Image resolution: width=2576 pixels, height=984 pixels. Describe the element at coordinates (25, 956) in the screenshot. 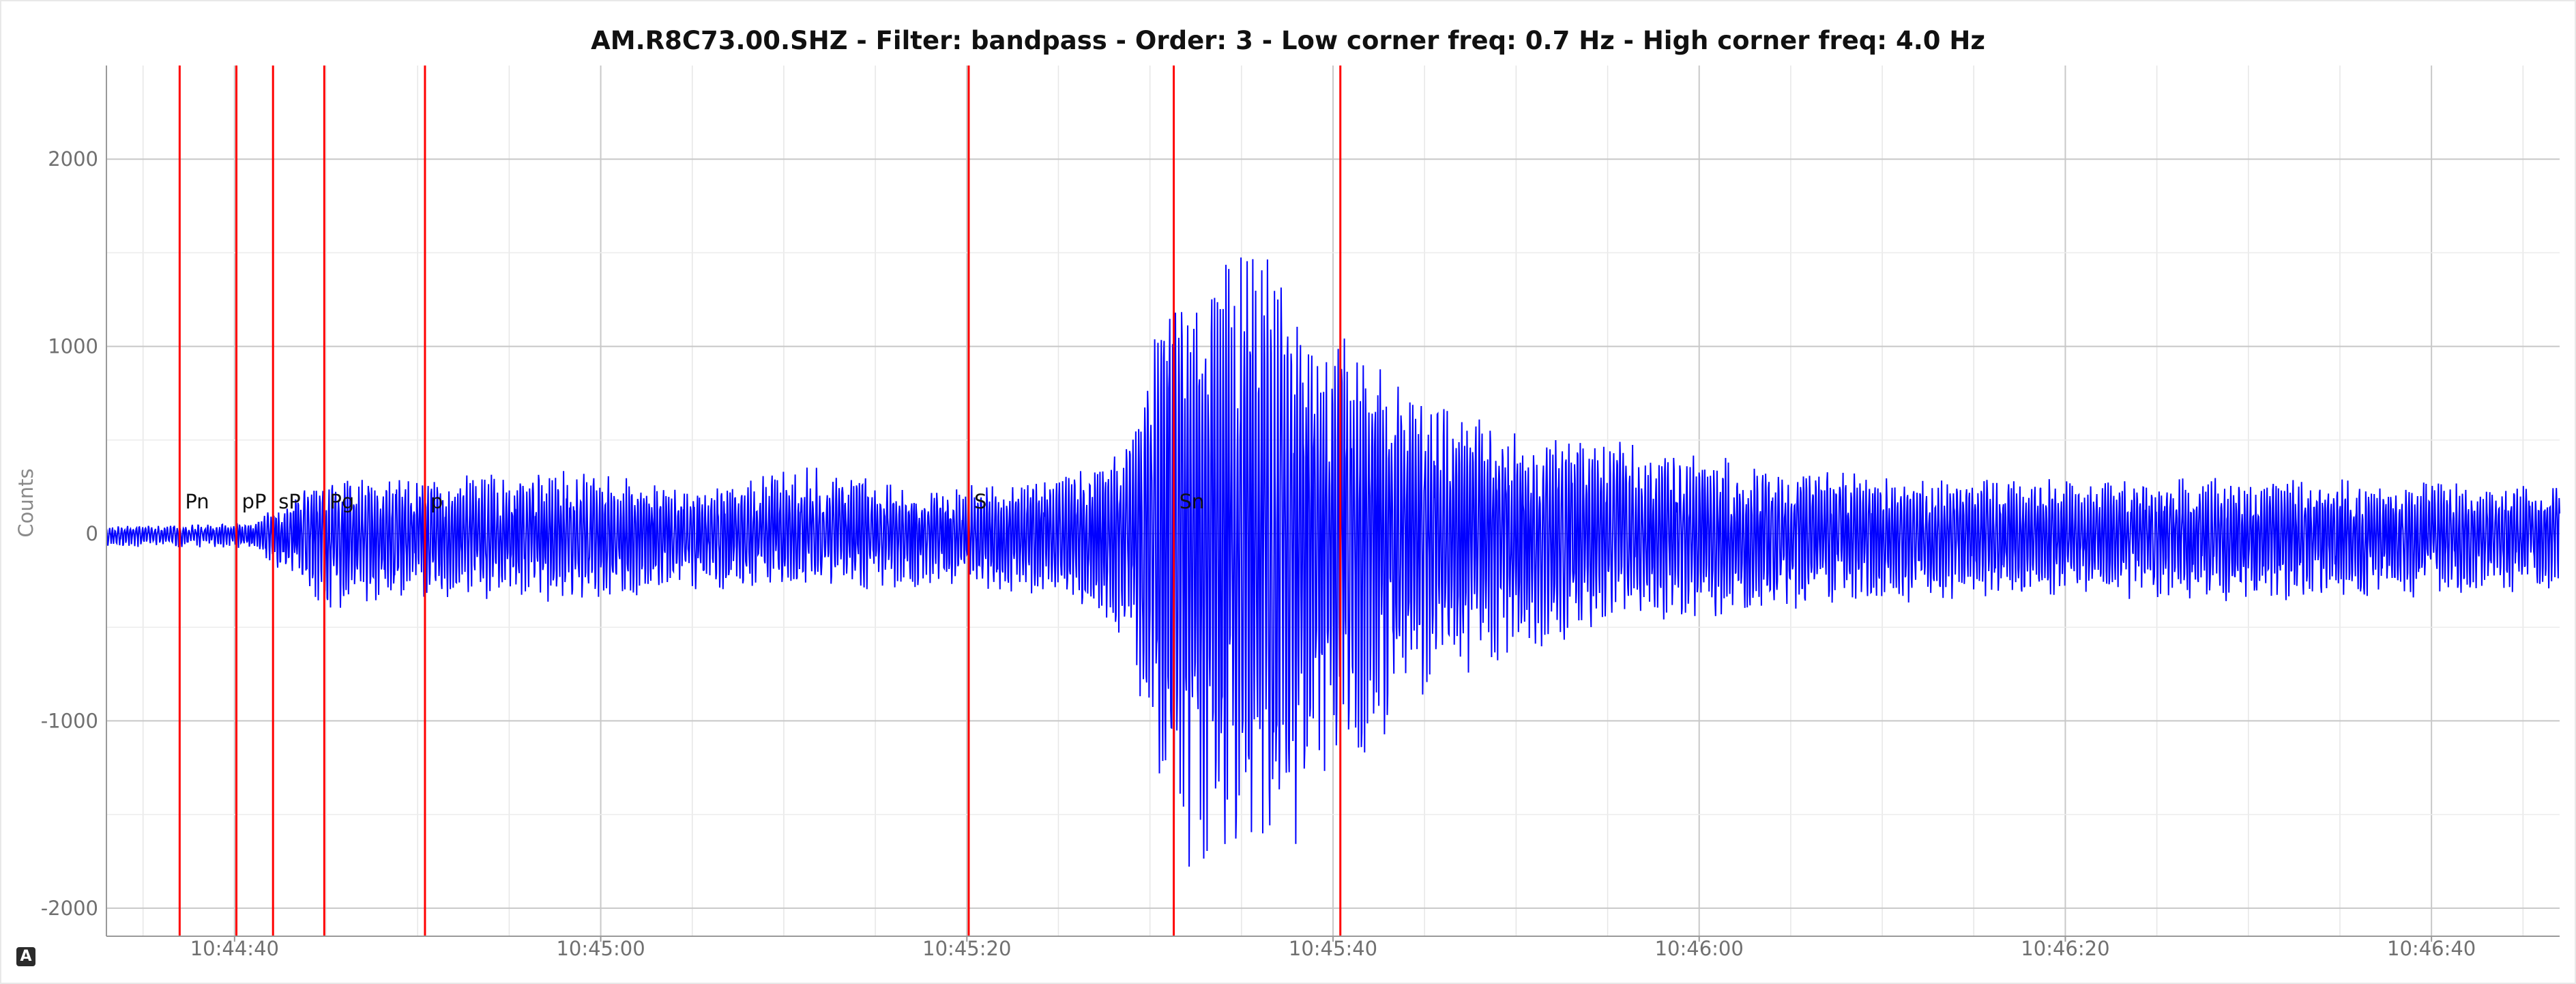

I see `app-badge-icon: A` at that location.